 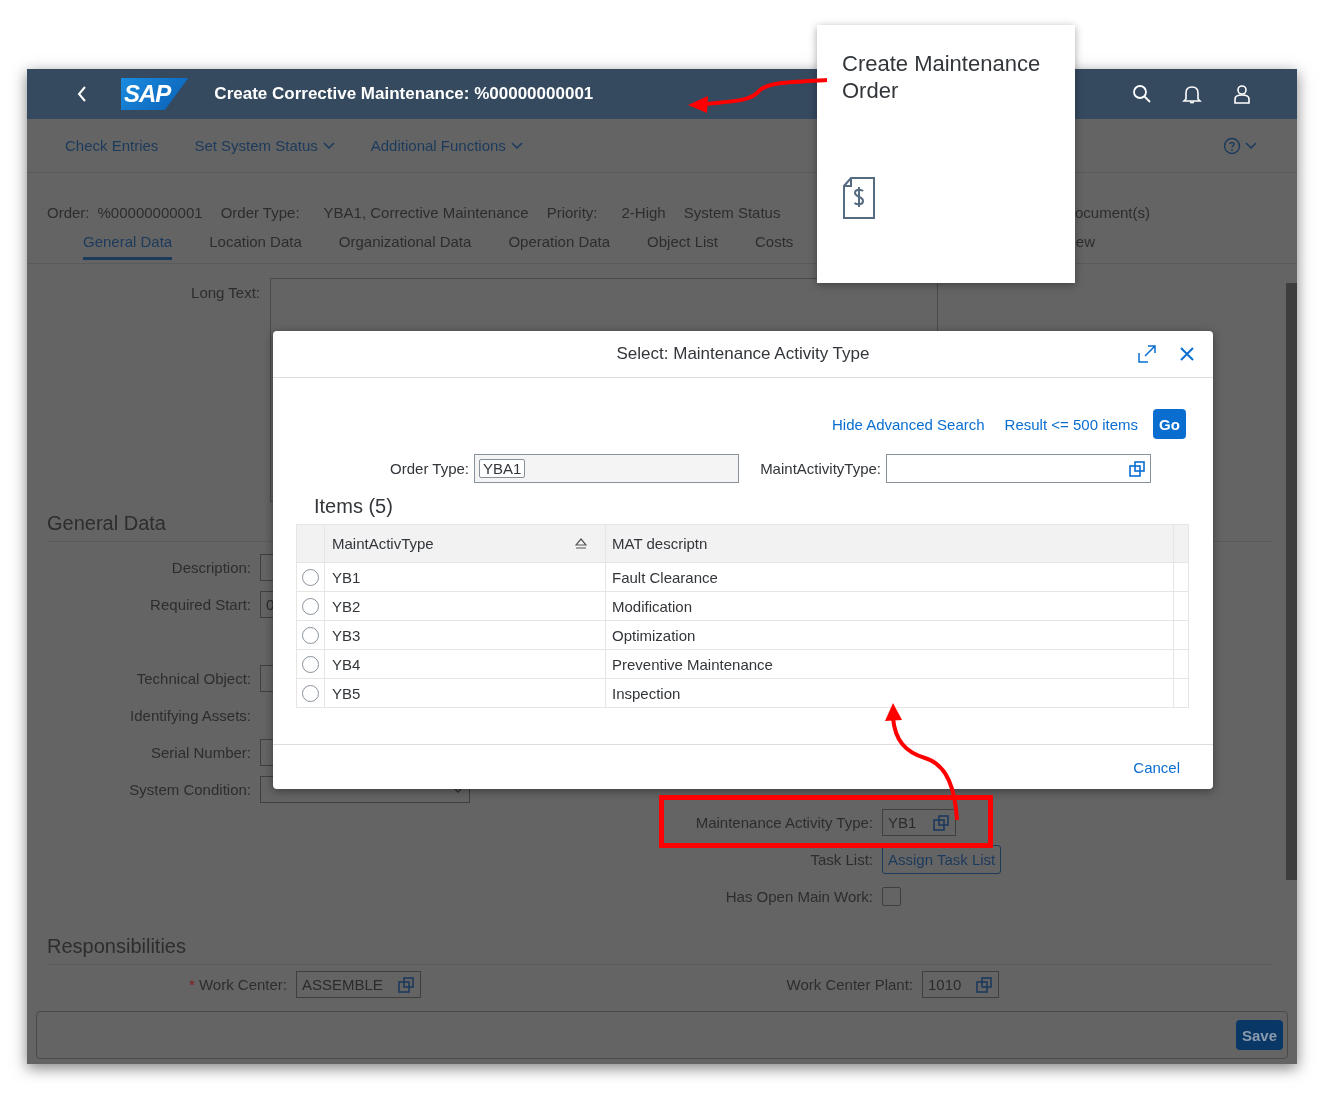 What do you see at coordinates (465, 664) in the screenshot?
I see `table-cell: YB4` at bounding box center [465, 664].